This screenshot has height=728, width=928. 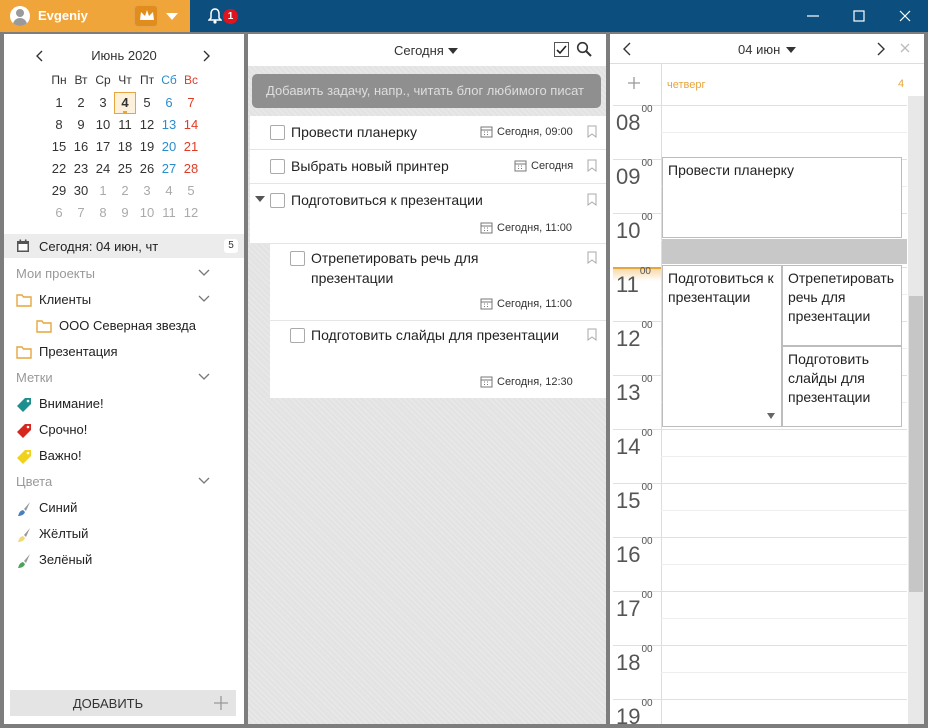 What do you see at coordinates (124, 55) in the screenshot?
I see `calendar-month-label: Июнь 2020` at bounding box center [124, 55].